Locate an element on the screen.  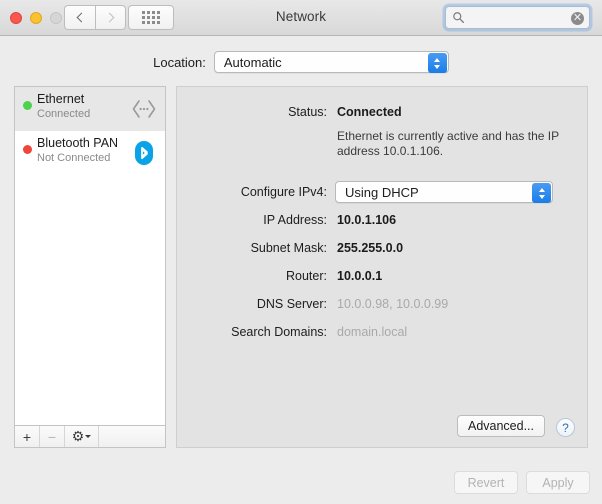
search-input is located at coordinates (519, 17).